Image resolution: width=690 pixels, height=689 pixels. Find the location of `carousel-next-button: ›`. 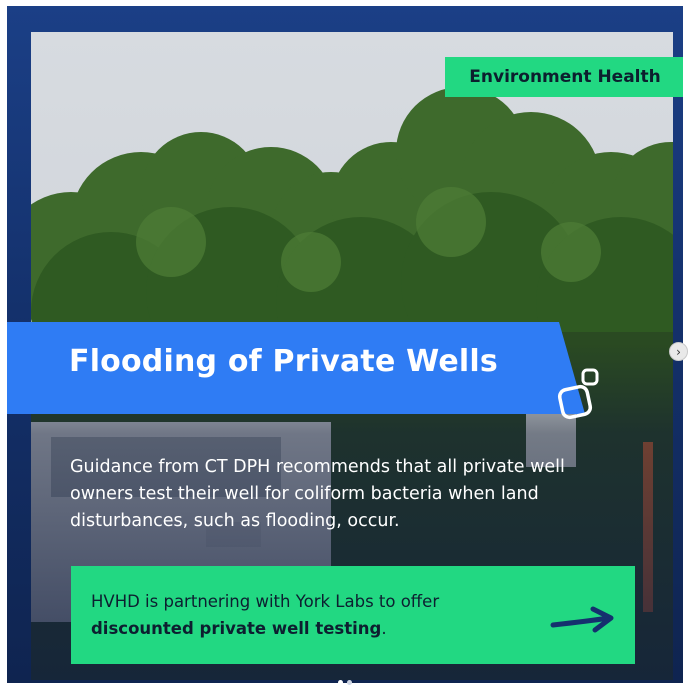

carousel-next-button: › is located at coordinates (678, 351).